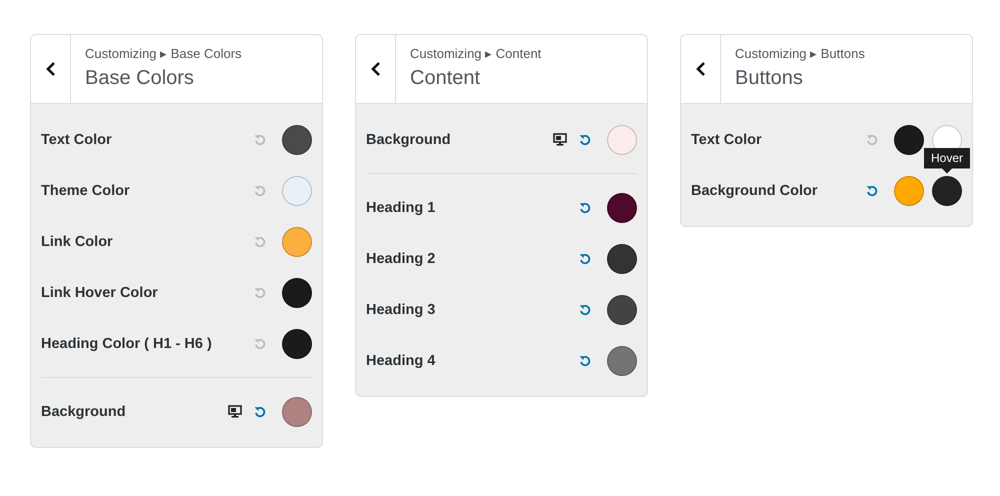 This screenshot has width=1000, height=496. What do you see at coordinates (947, 161) in the screenshot?
I see `tooltip: Hover` at bounding box center [947, 161].